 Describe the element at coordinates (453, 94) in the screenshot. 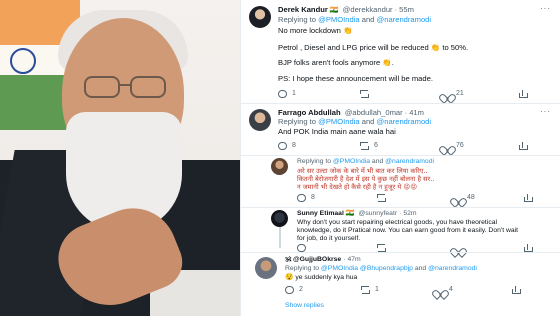

I see `like-button: 21` at that location.